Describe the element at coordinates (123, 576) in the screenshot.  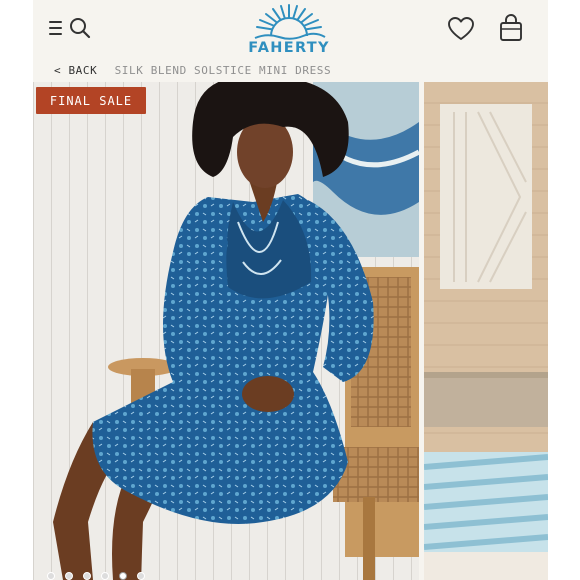
I see `carousel-dot-active` at that location.